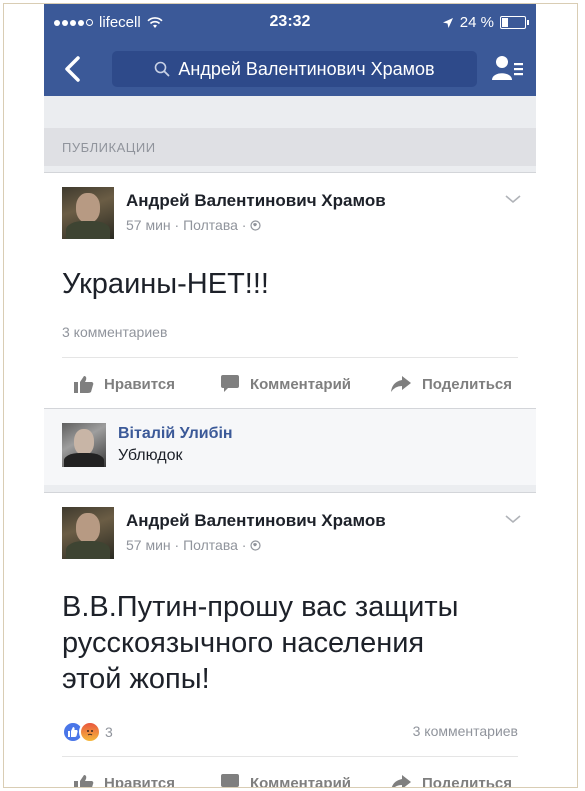 This screenshot has height=791, width=585. What do you see at coordinates (290, 147) in the screenshot?
I see `section-header: ПУБЛИКАЦИИ` at bounding box center [290, 147].